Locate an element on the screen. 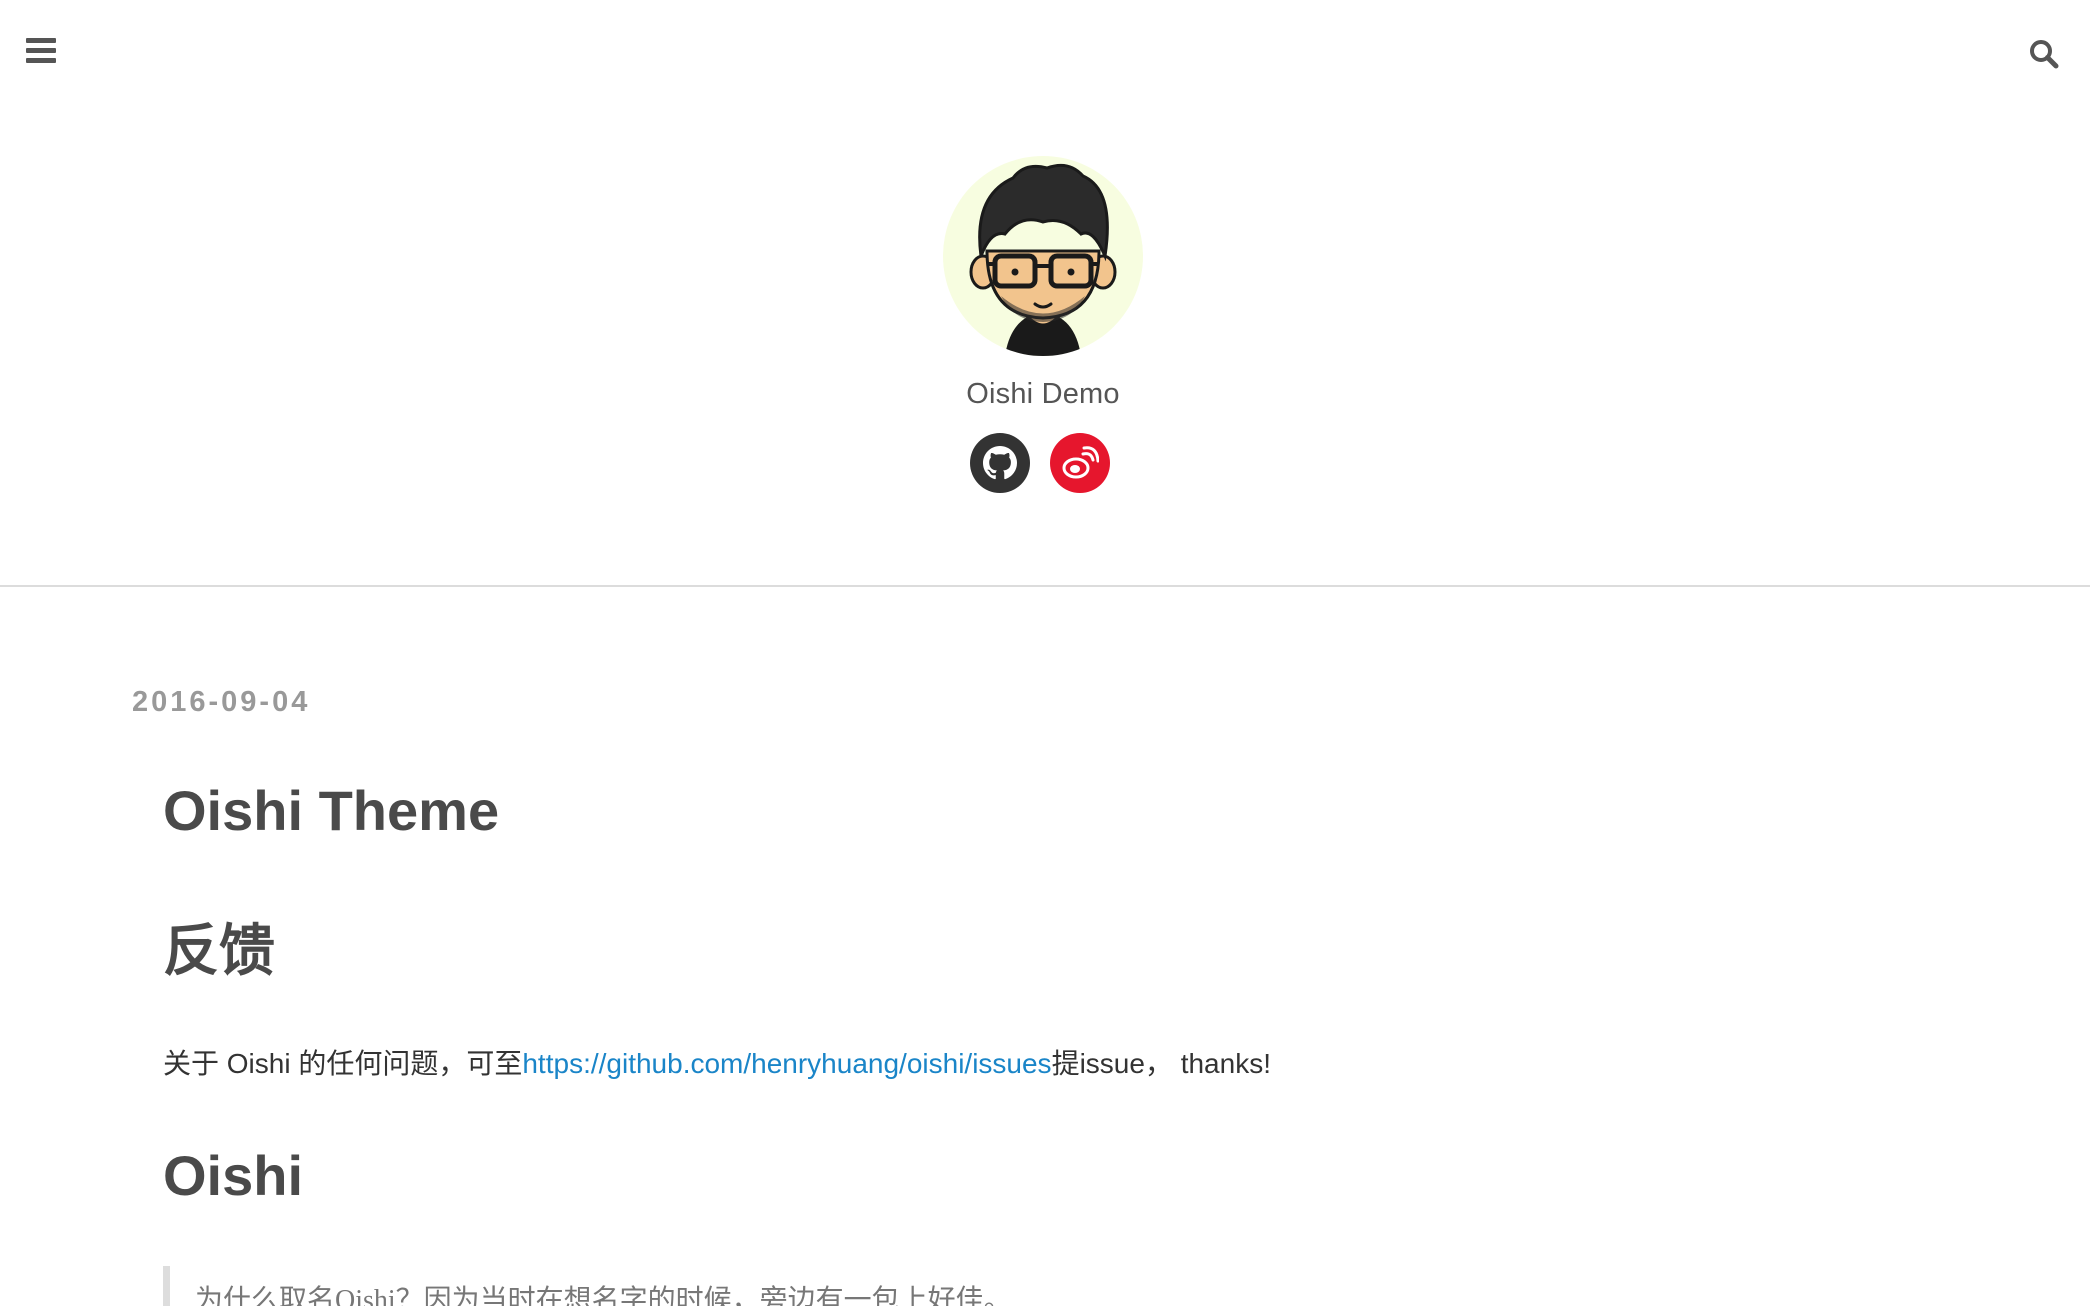 This screenshot has width=2090, height=1306. weibo-link is located at coordinates (1080, 463).